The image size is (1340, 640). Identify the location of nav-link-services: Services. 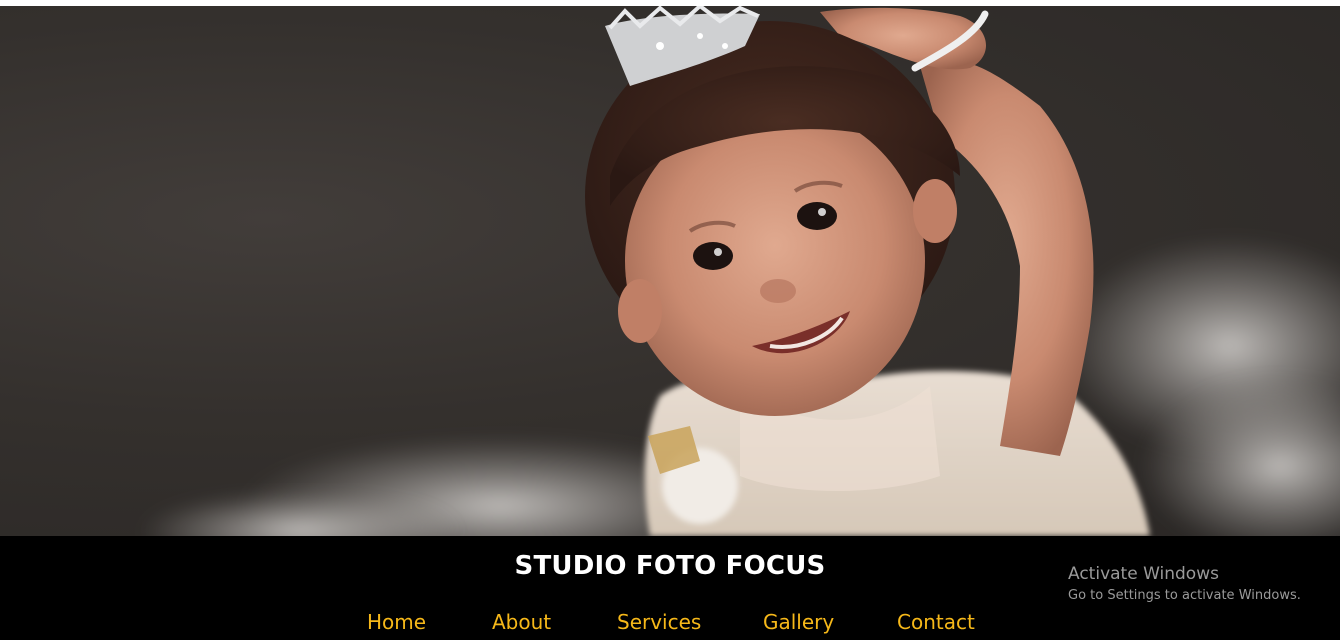
(659, 622).